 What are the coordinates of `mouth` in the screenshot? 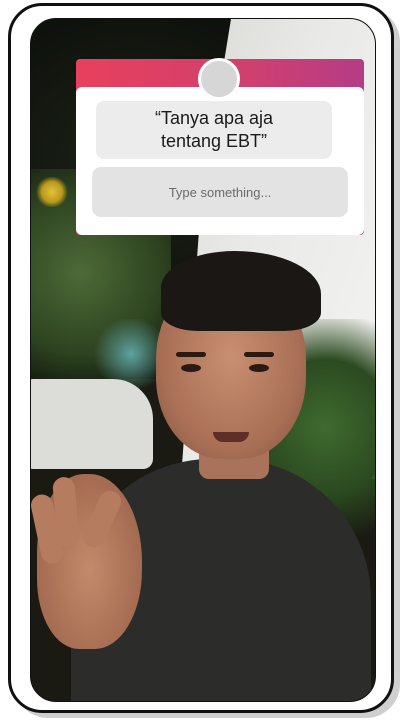 It's located at (231, 437).